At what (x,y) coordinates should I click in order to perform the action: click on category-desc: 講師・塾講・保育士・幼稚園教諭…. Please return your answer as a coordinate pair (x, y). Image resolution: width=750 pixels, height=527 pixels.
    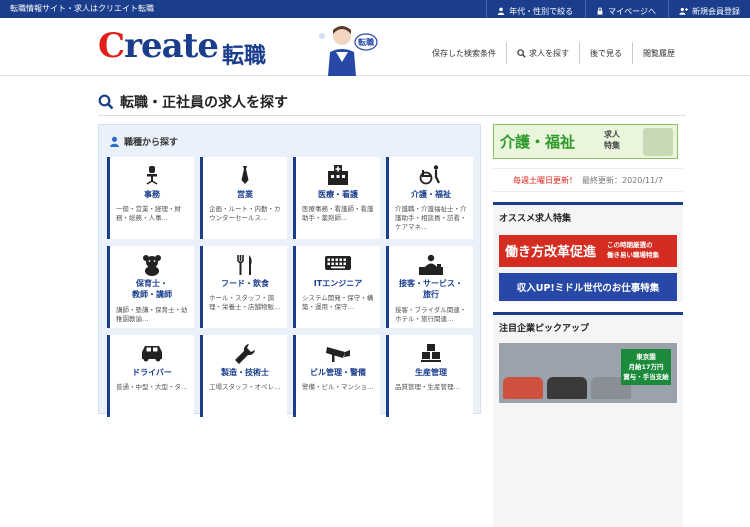
    Looking at the image, I should click on (152, 314).